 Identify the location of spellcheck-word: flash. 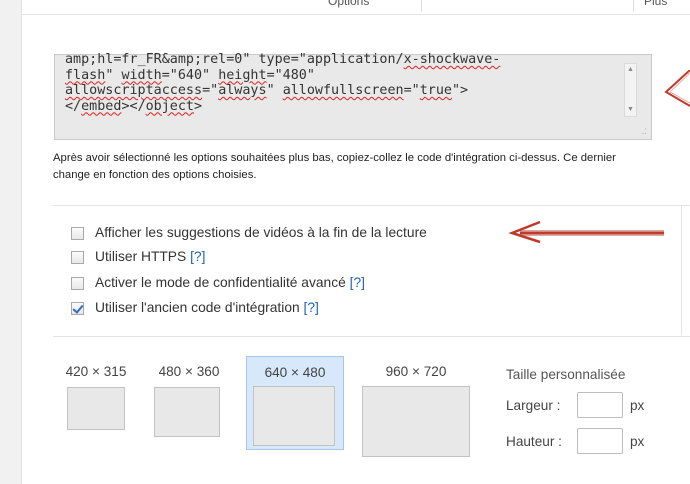
(85, 75).